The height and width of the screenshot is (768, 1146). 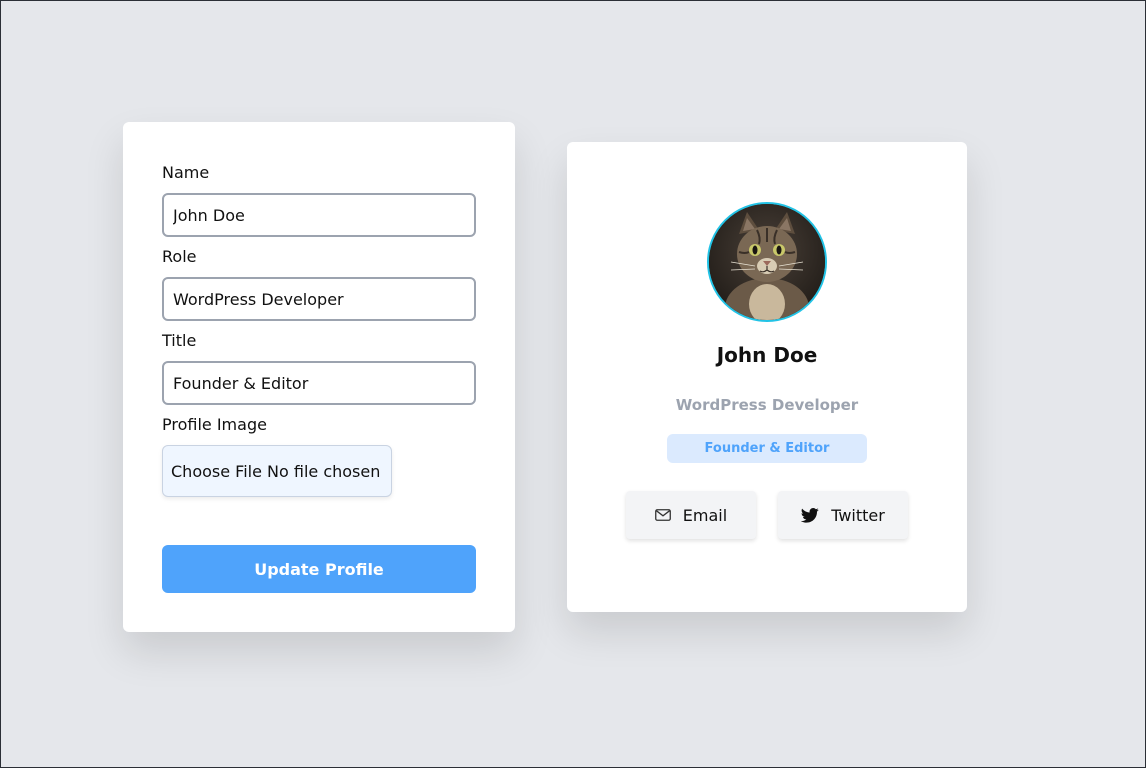 What do you see at coordinates (662, 515) in the screenshot?
I see `mail-icon` at bounding box center [662, 515].